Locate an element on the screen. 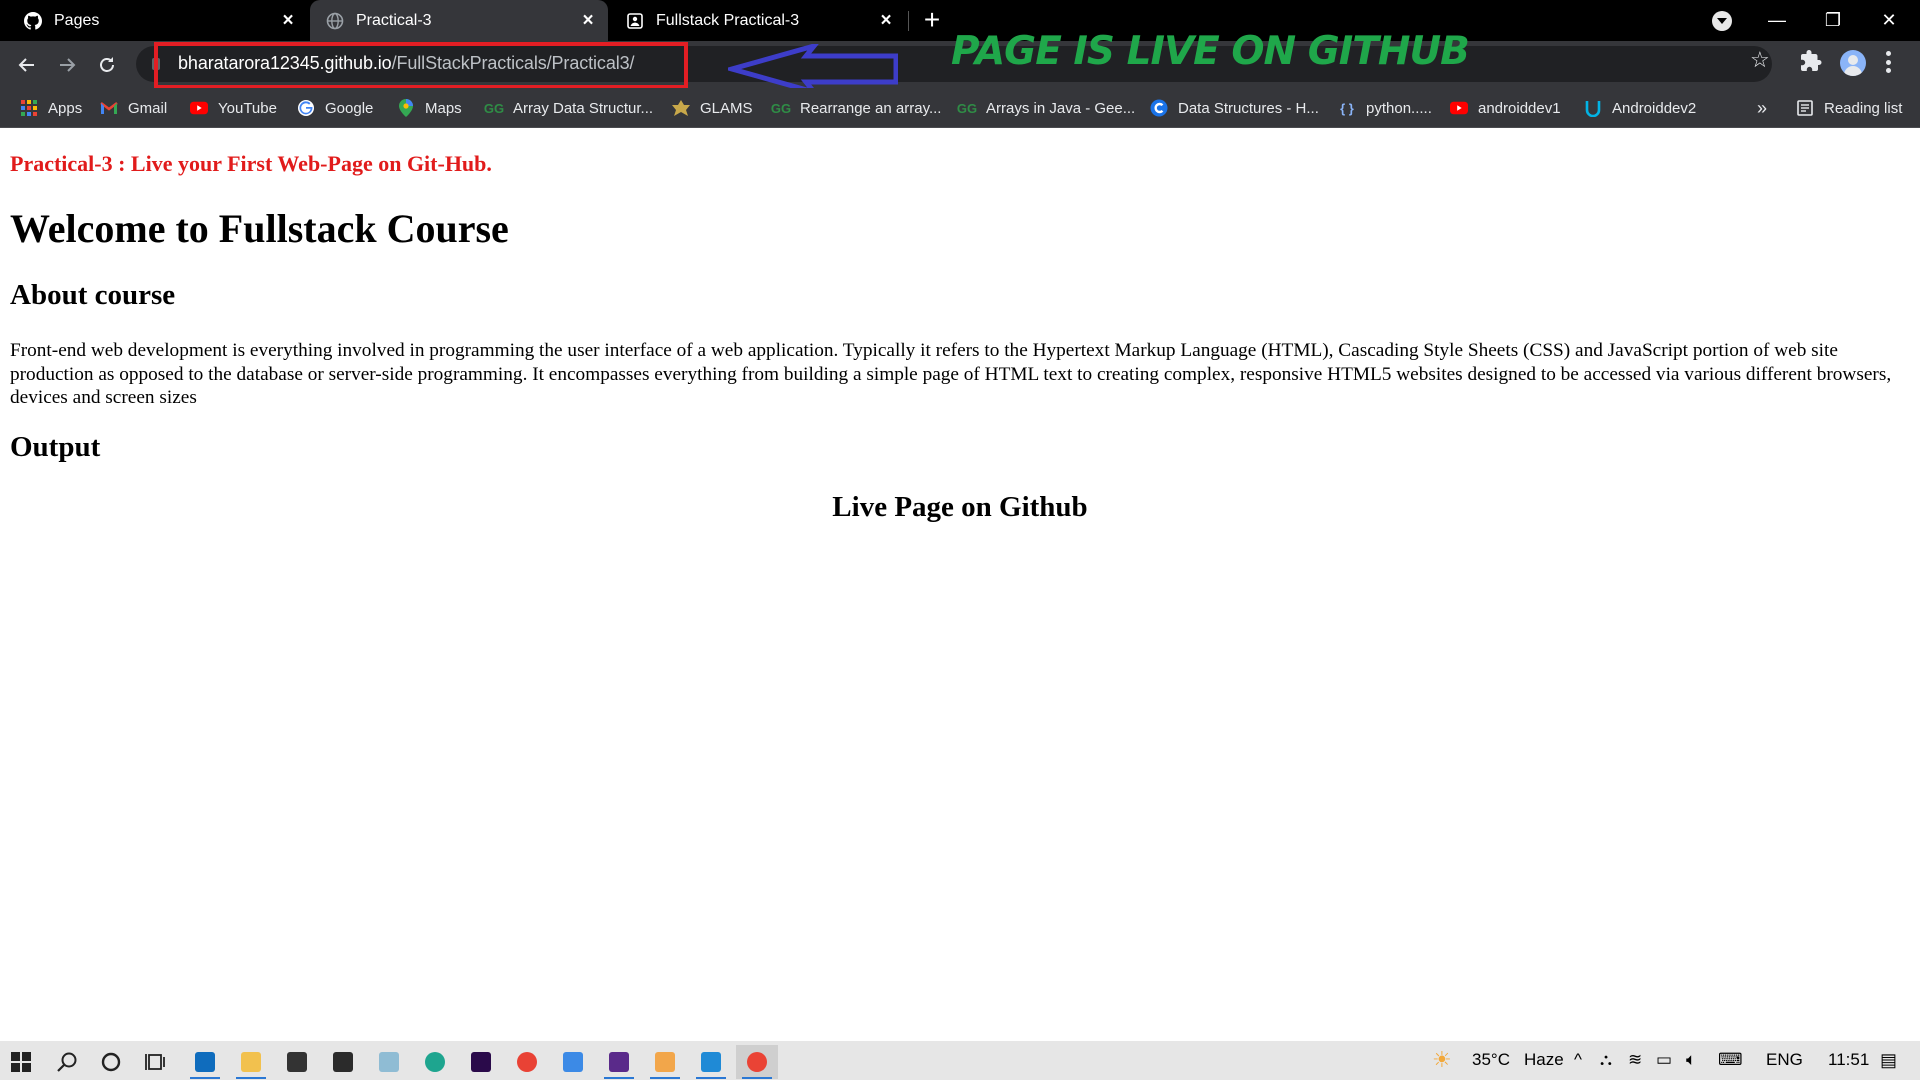 Image resolution: width=1920 pixels, height=1080 pixels. bookmark-label: Gmail is located at coordinates (148, 108).